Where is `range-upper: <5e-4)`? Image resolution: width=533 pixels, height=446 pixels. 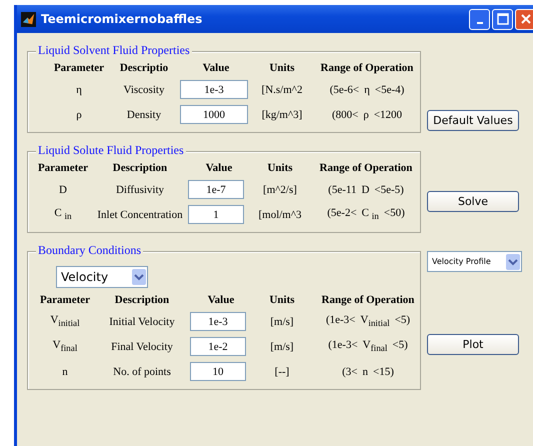
range-upper: <5e-4) is located at coordinates (389, 90).